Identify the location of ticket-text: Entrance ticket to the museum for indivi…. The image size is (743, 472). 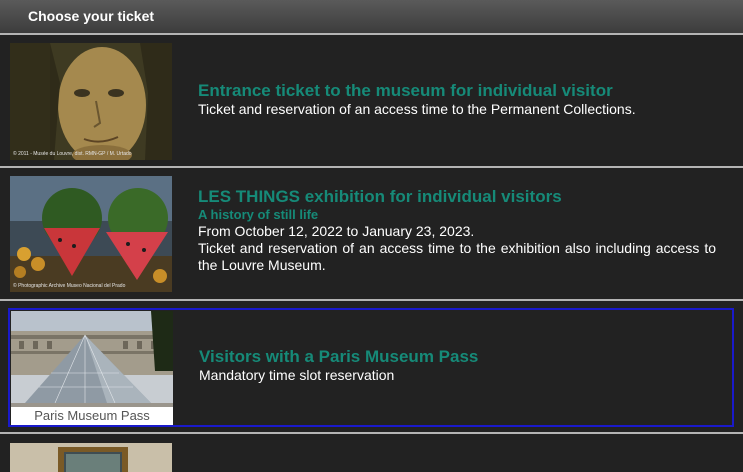
(417, 99).